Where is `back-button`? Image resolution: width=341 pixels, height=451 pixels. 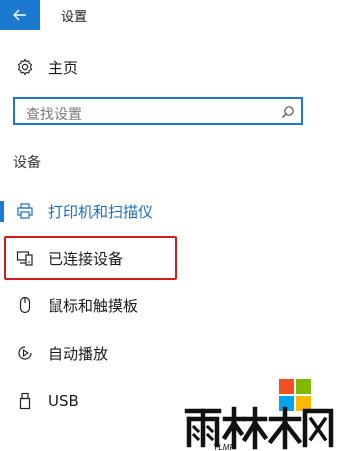
back-button is located at coordinates (20, 15).